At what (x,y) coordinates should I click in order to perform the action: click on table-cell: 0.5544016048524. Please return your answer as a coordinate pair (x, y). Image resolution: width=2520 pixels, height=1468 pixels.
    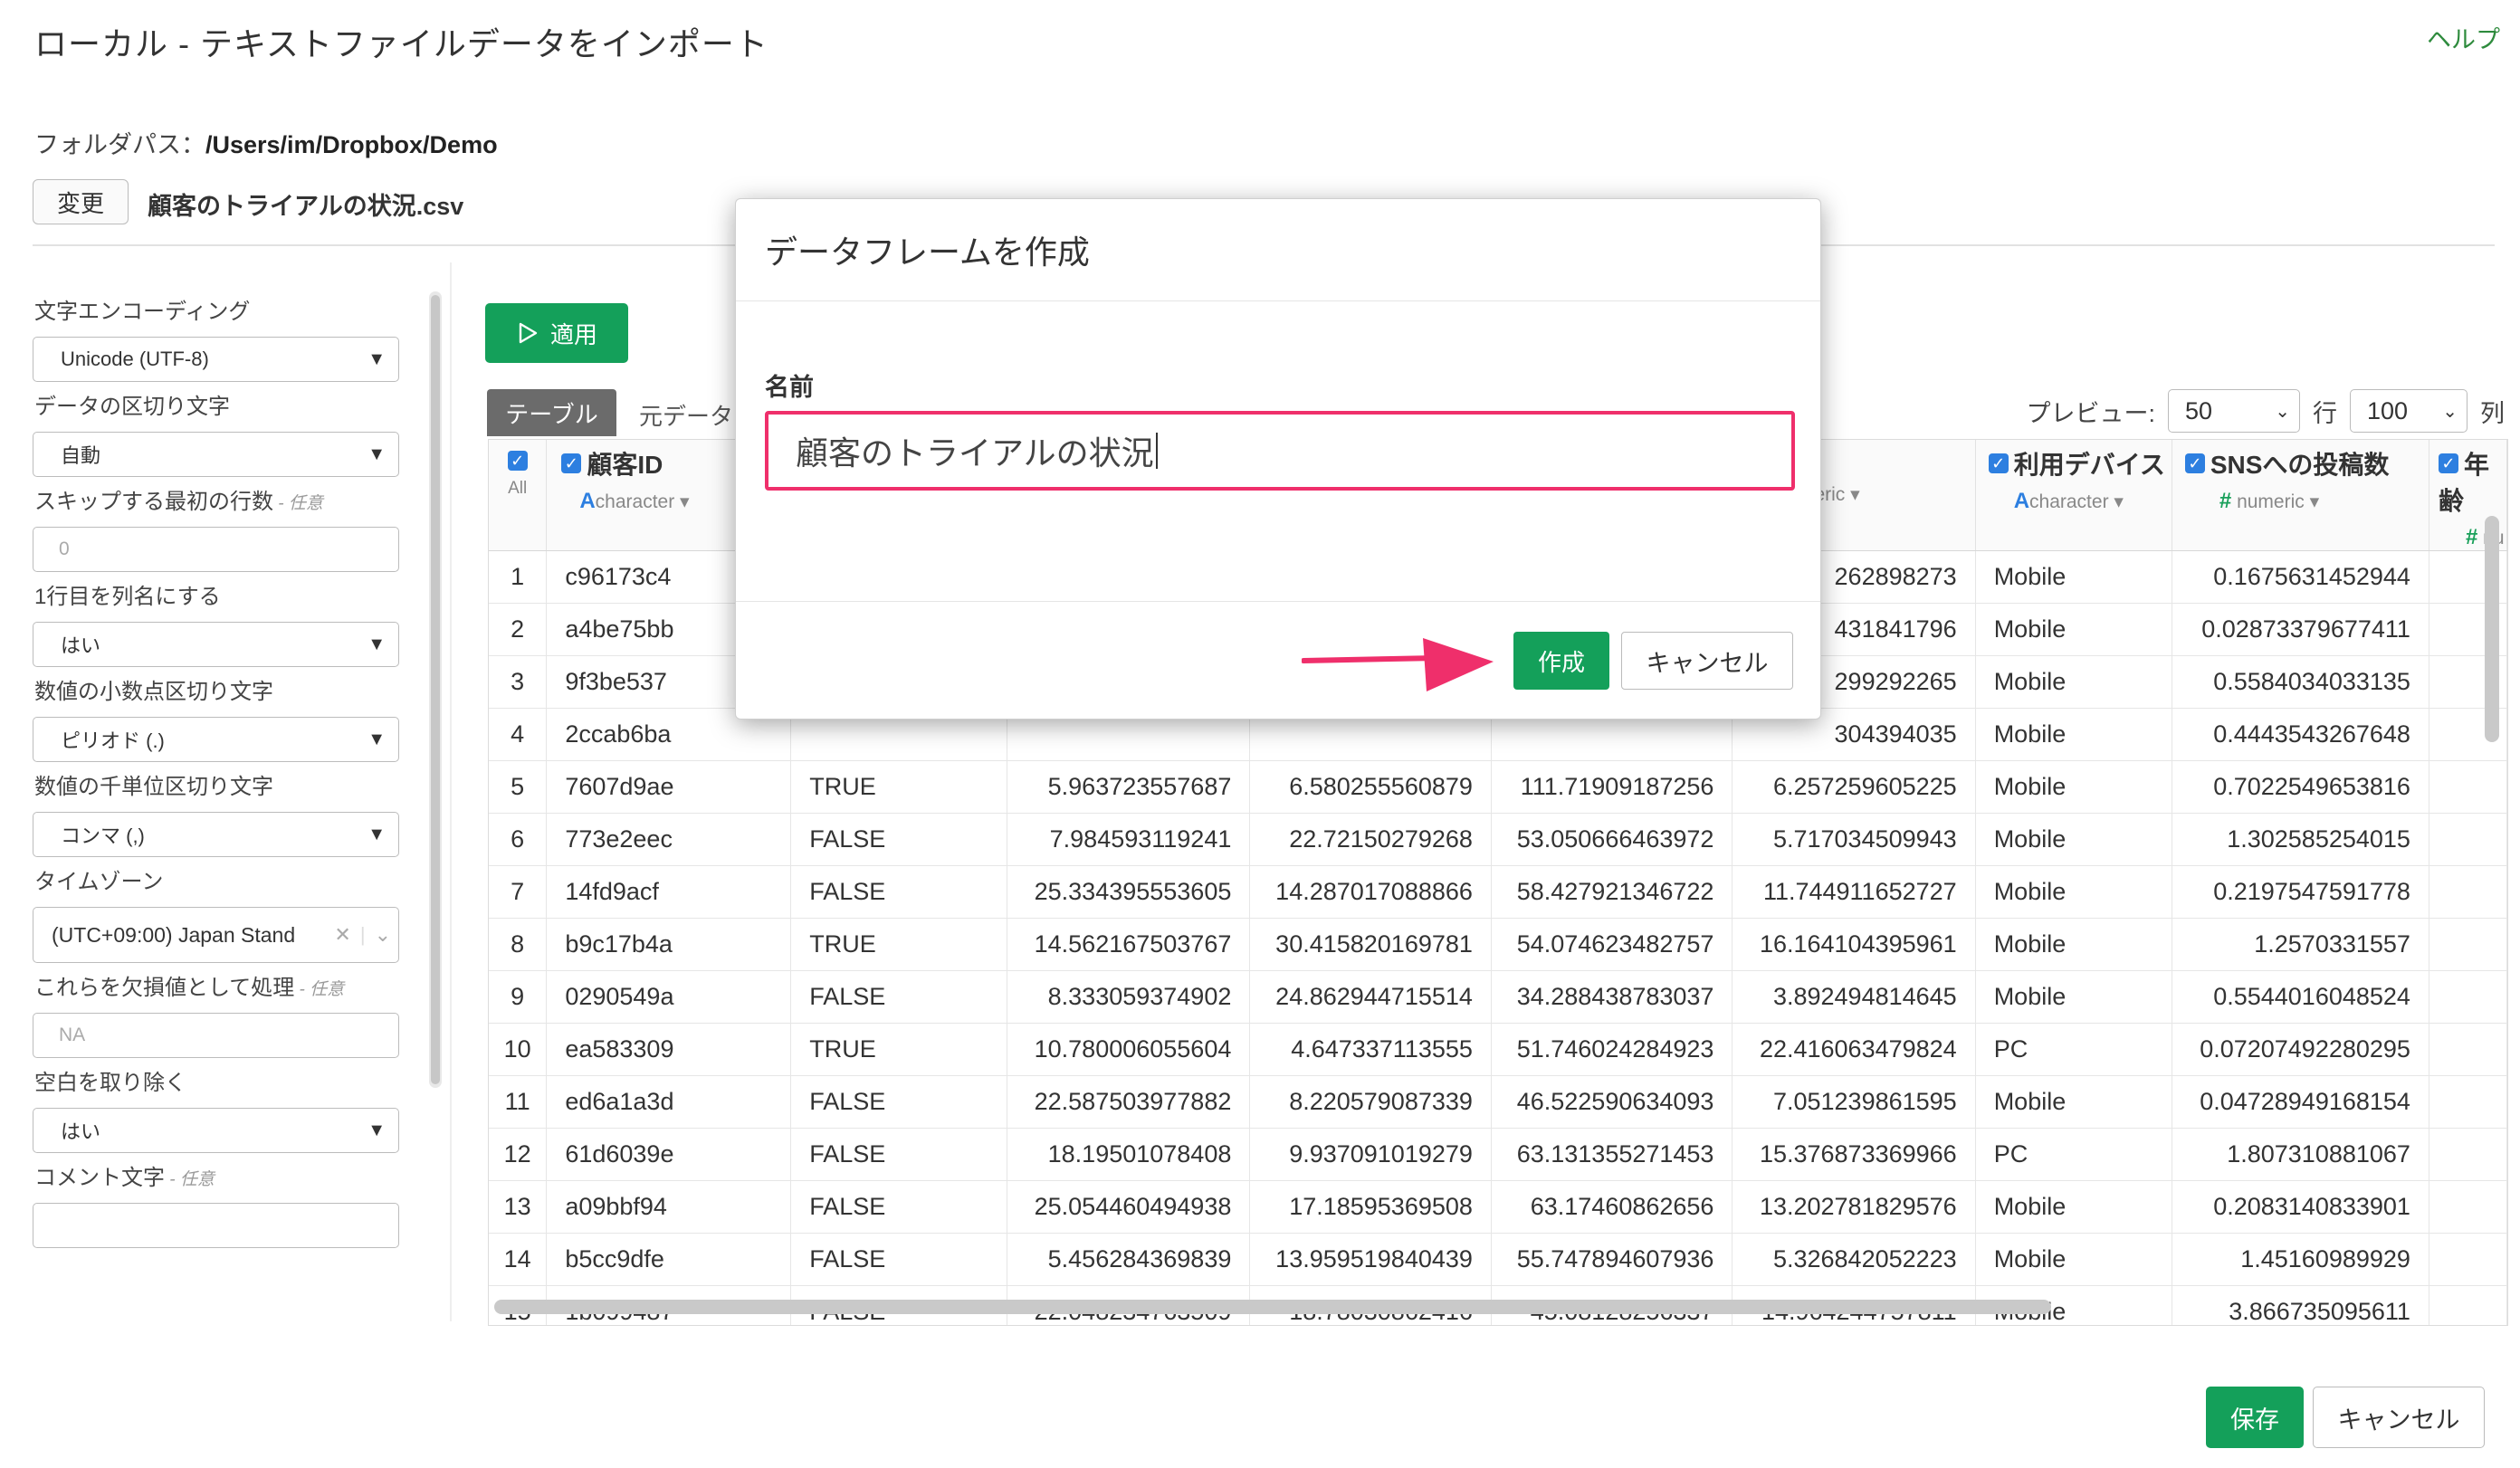
    Looking at the image, I should click on (2301, 997).